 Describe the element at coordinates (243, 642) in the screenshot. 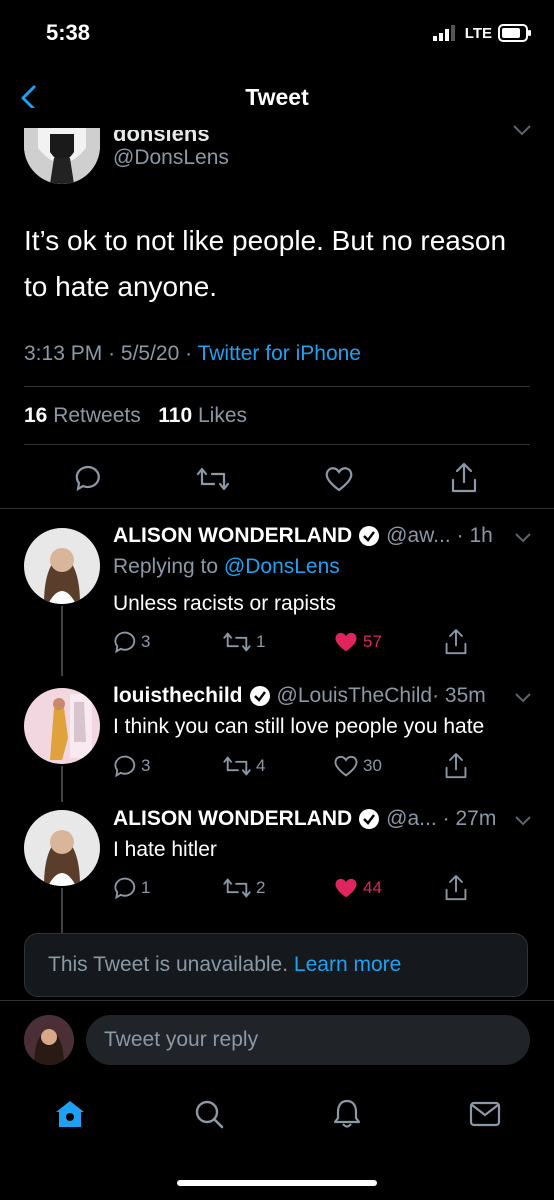

I see `reply-retweet-button: 1` at that location.